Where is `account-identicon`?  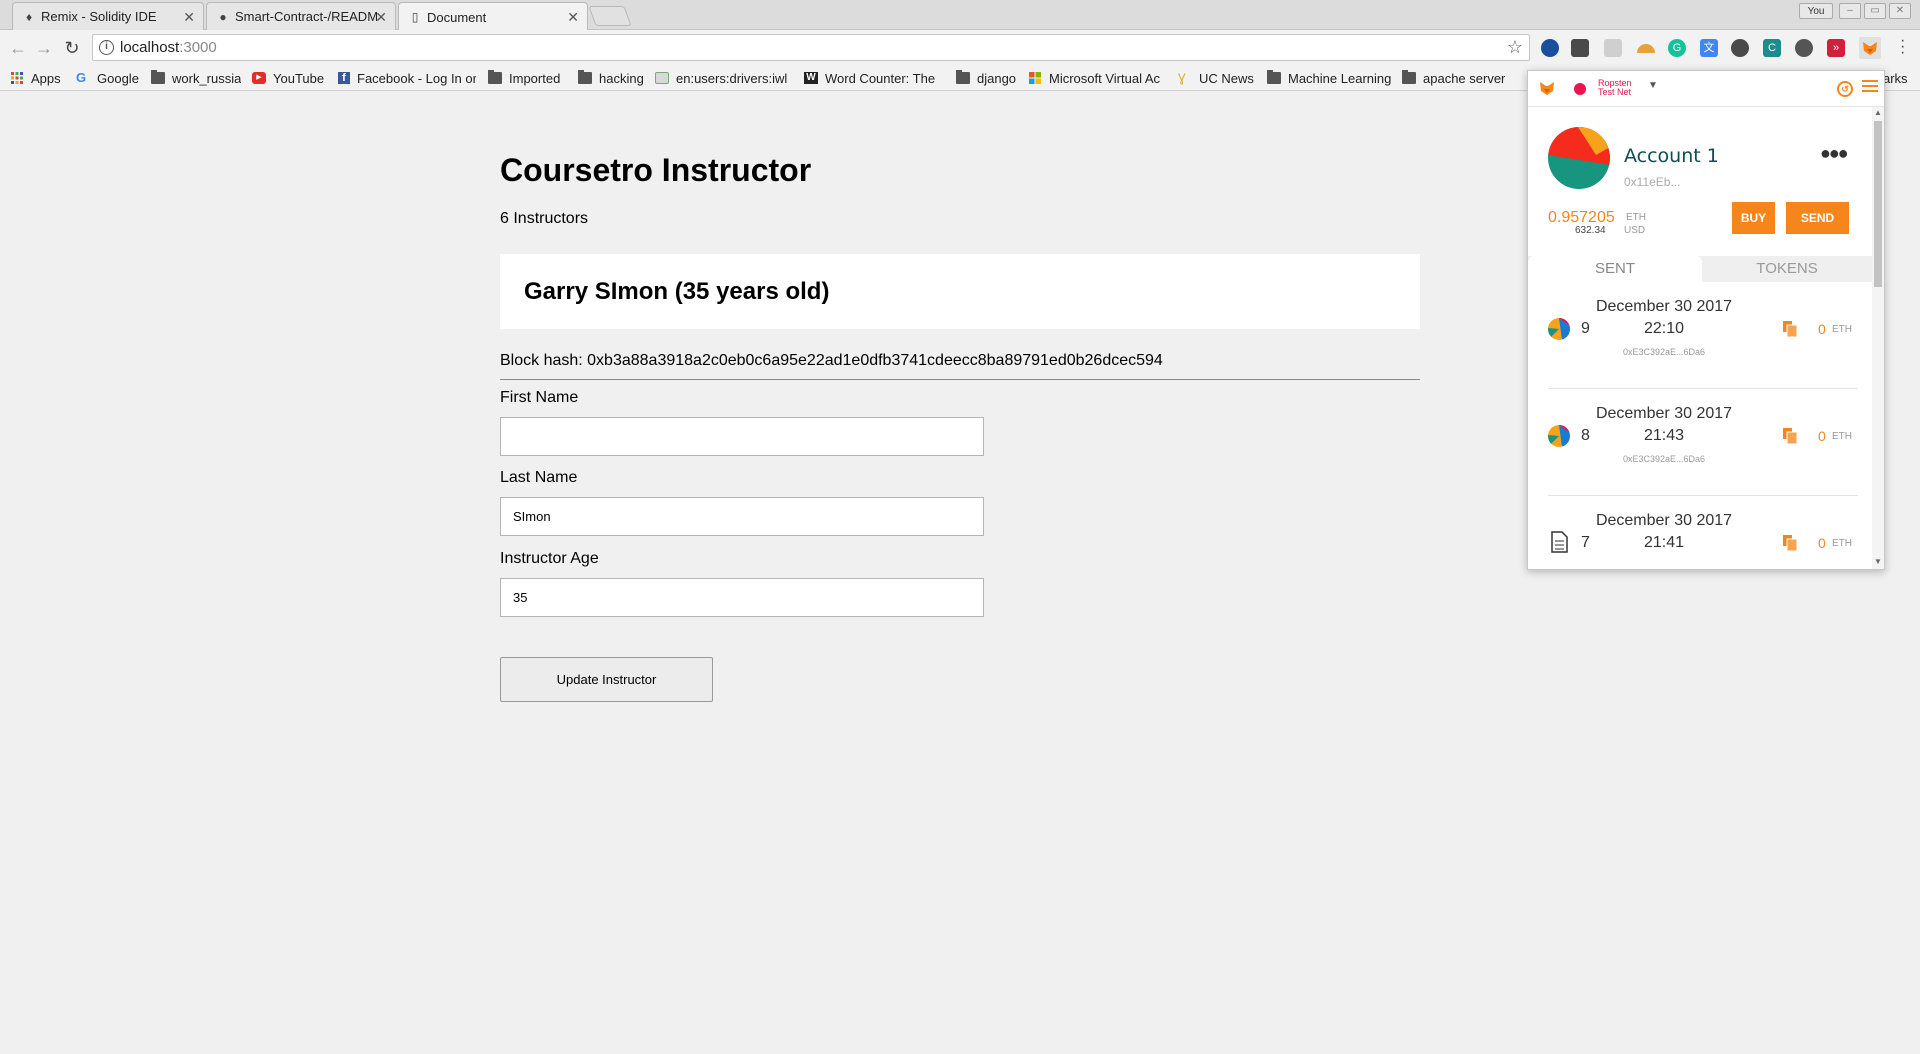
account-identicon is located at coordinates (1579, 158).